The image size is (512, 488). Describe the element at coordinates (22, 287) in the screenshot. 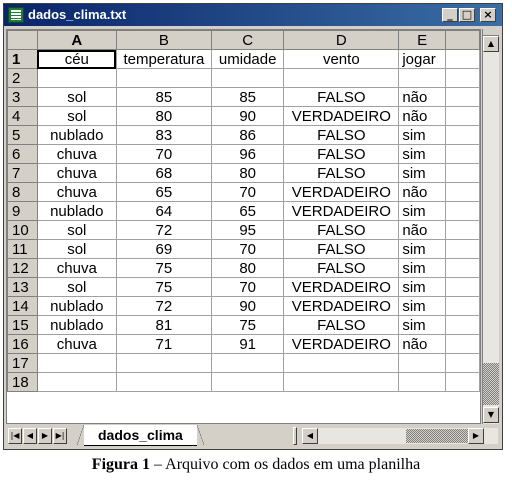

I see `row-header: 13` at that location.